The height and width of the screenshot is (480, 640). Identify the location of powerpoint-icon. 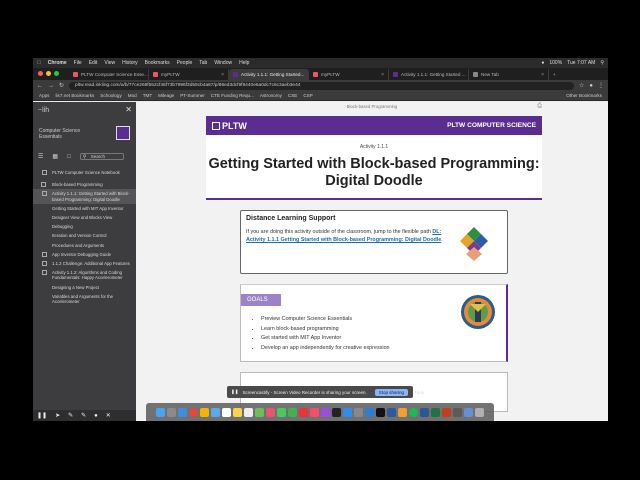
(446, 412).